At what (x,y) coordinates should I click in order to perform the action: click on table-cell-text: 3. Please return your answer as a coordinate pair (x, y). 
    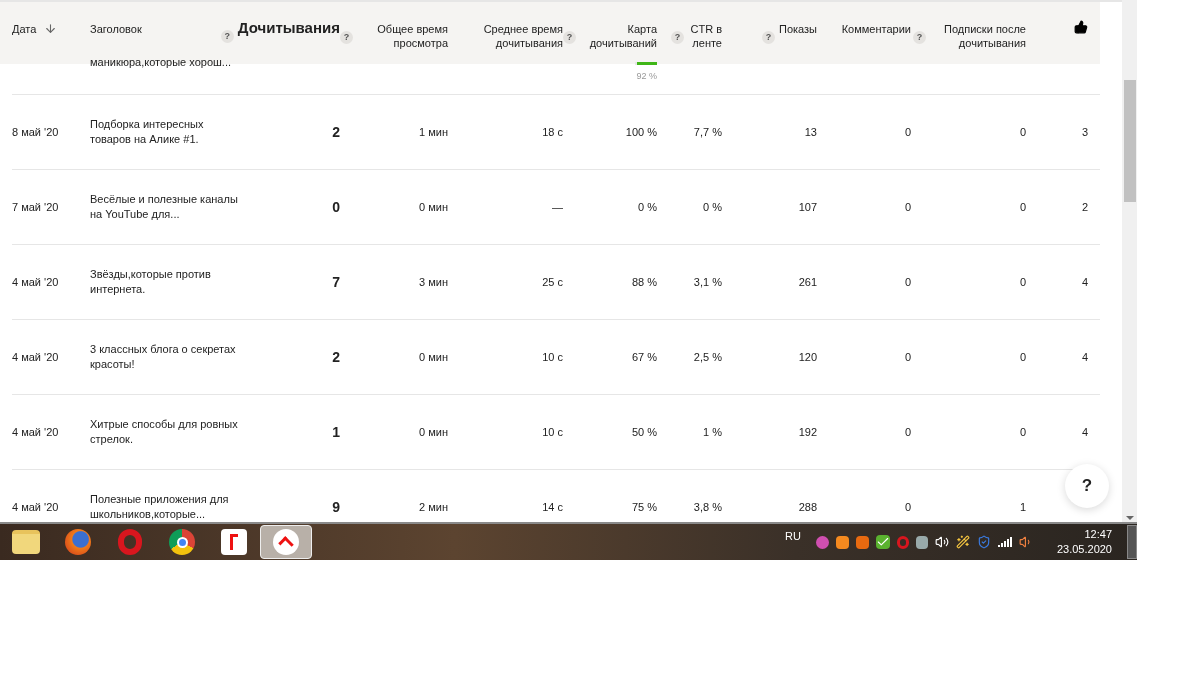
    Looking at the image, I should click on (1084, 132).